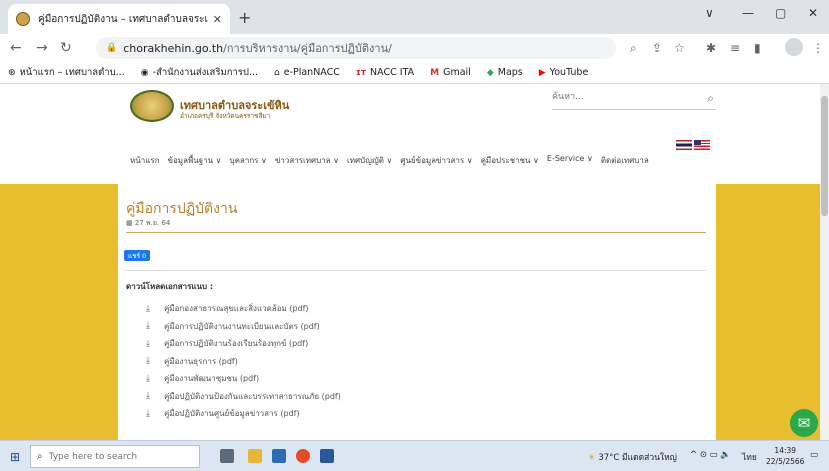  I want to click on file-explorer-icon, so click(255, 456).